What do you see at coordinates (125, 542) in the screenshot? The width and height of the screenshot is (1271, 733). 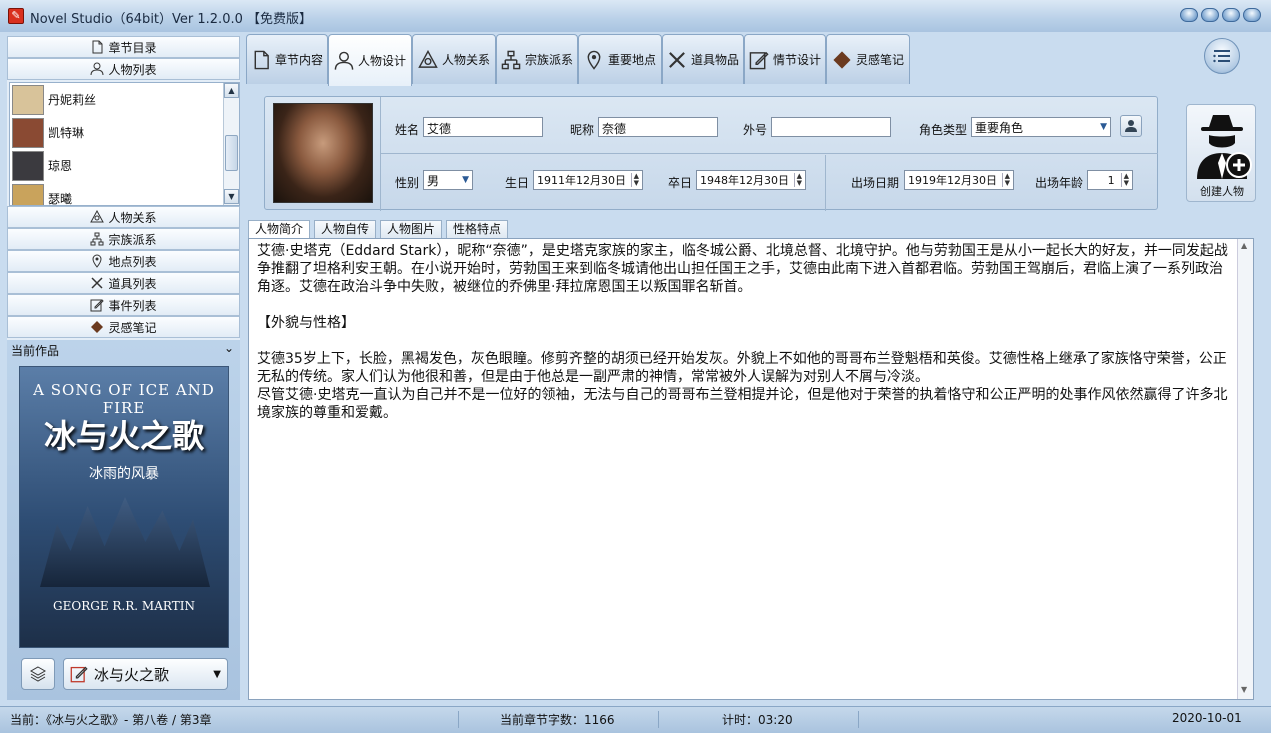 I see `cover-castle-image` at bounding box center [125, 542].